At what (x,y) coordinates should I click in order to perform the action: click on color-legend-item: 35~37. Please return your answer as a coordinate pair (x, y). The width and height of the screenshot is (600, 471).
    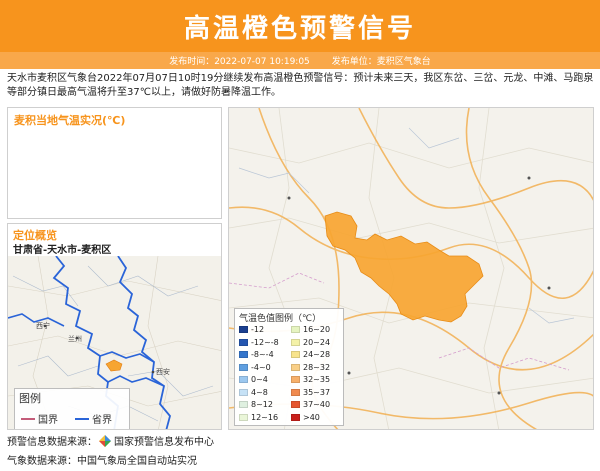
    Looking at the image, I should click on (310, 392).